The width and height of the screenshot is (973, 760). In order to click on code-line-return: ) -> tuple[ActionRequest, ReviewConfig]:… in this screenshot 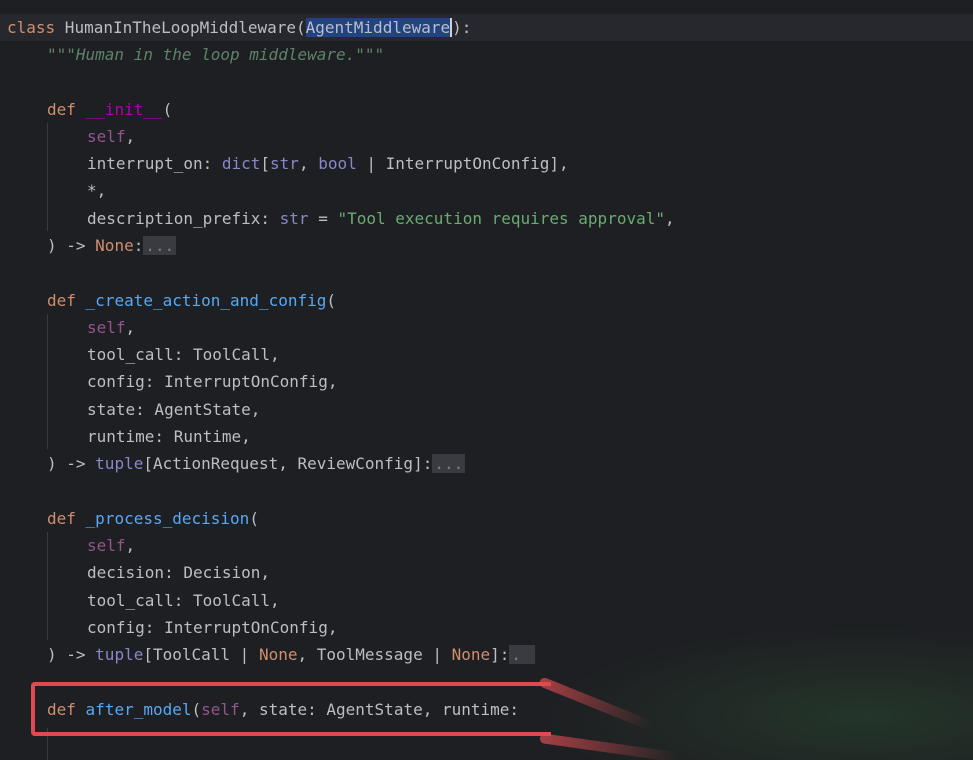, I will do `click(256, 463)`.